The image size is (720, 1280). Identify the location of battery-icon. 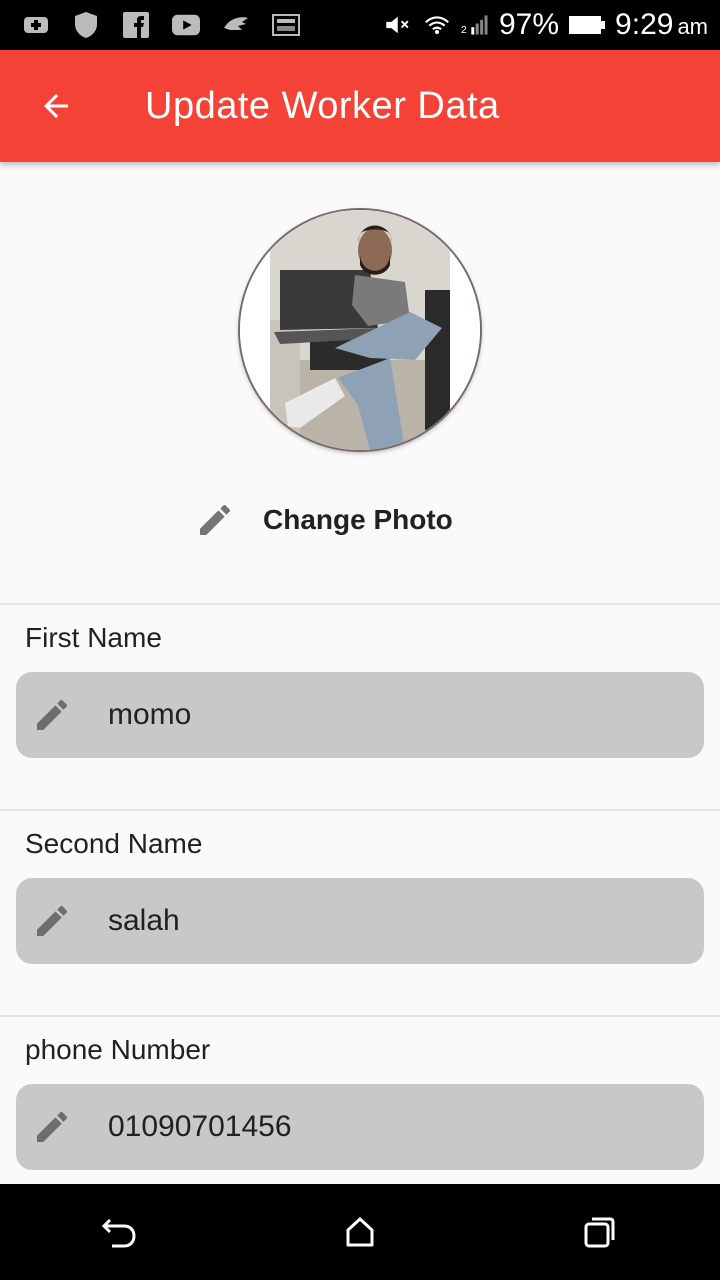
(587, 25).